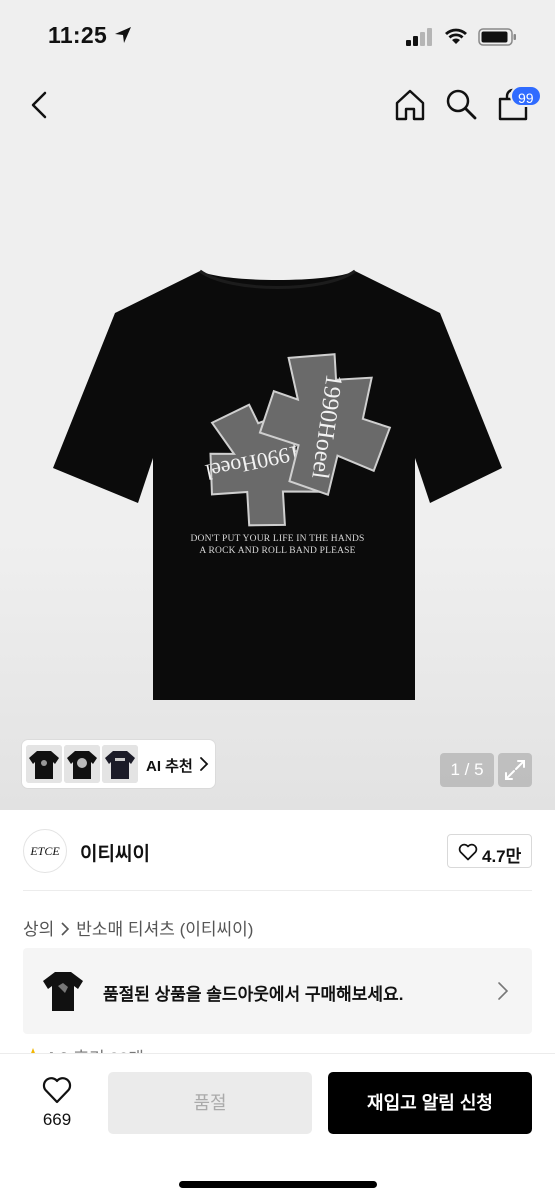  I want to click on expand-image-button, so click(515, 770).